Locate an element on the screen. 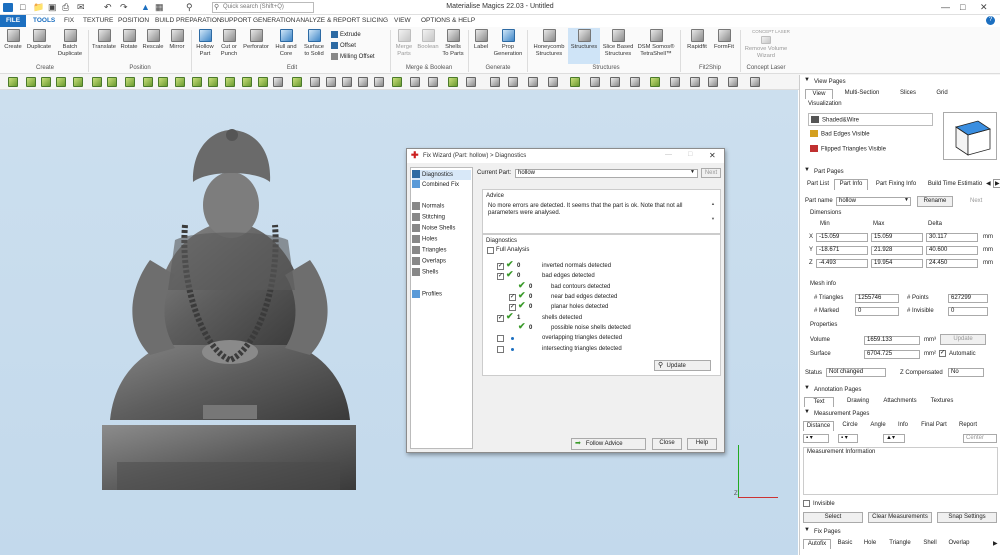 The height and width of the screenshot is (555, 1000). tab-basic: Basic is located at coordinates (845, 544).